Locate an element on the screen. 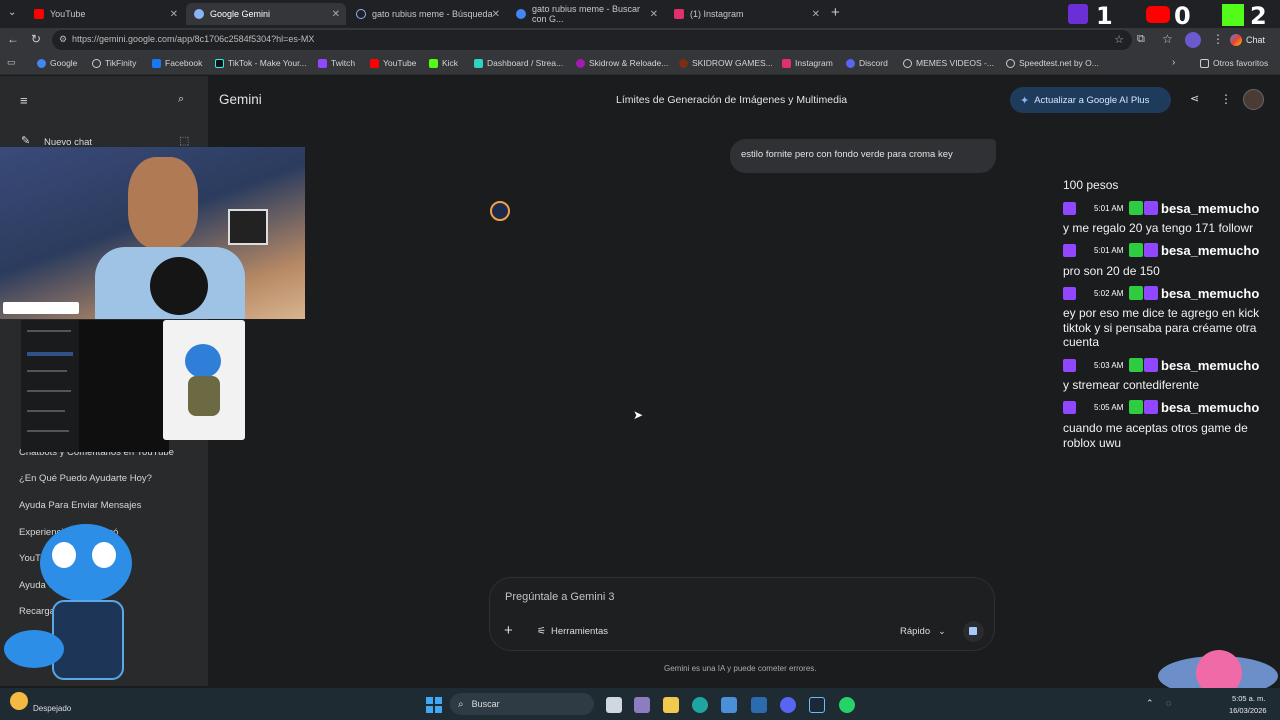 The width and height of the screenshot is (1280, 720). avatar is located at coordinates (1253, 99).